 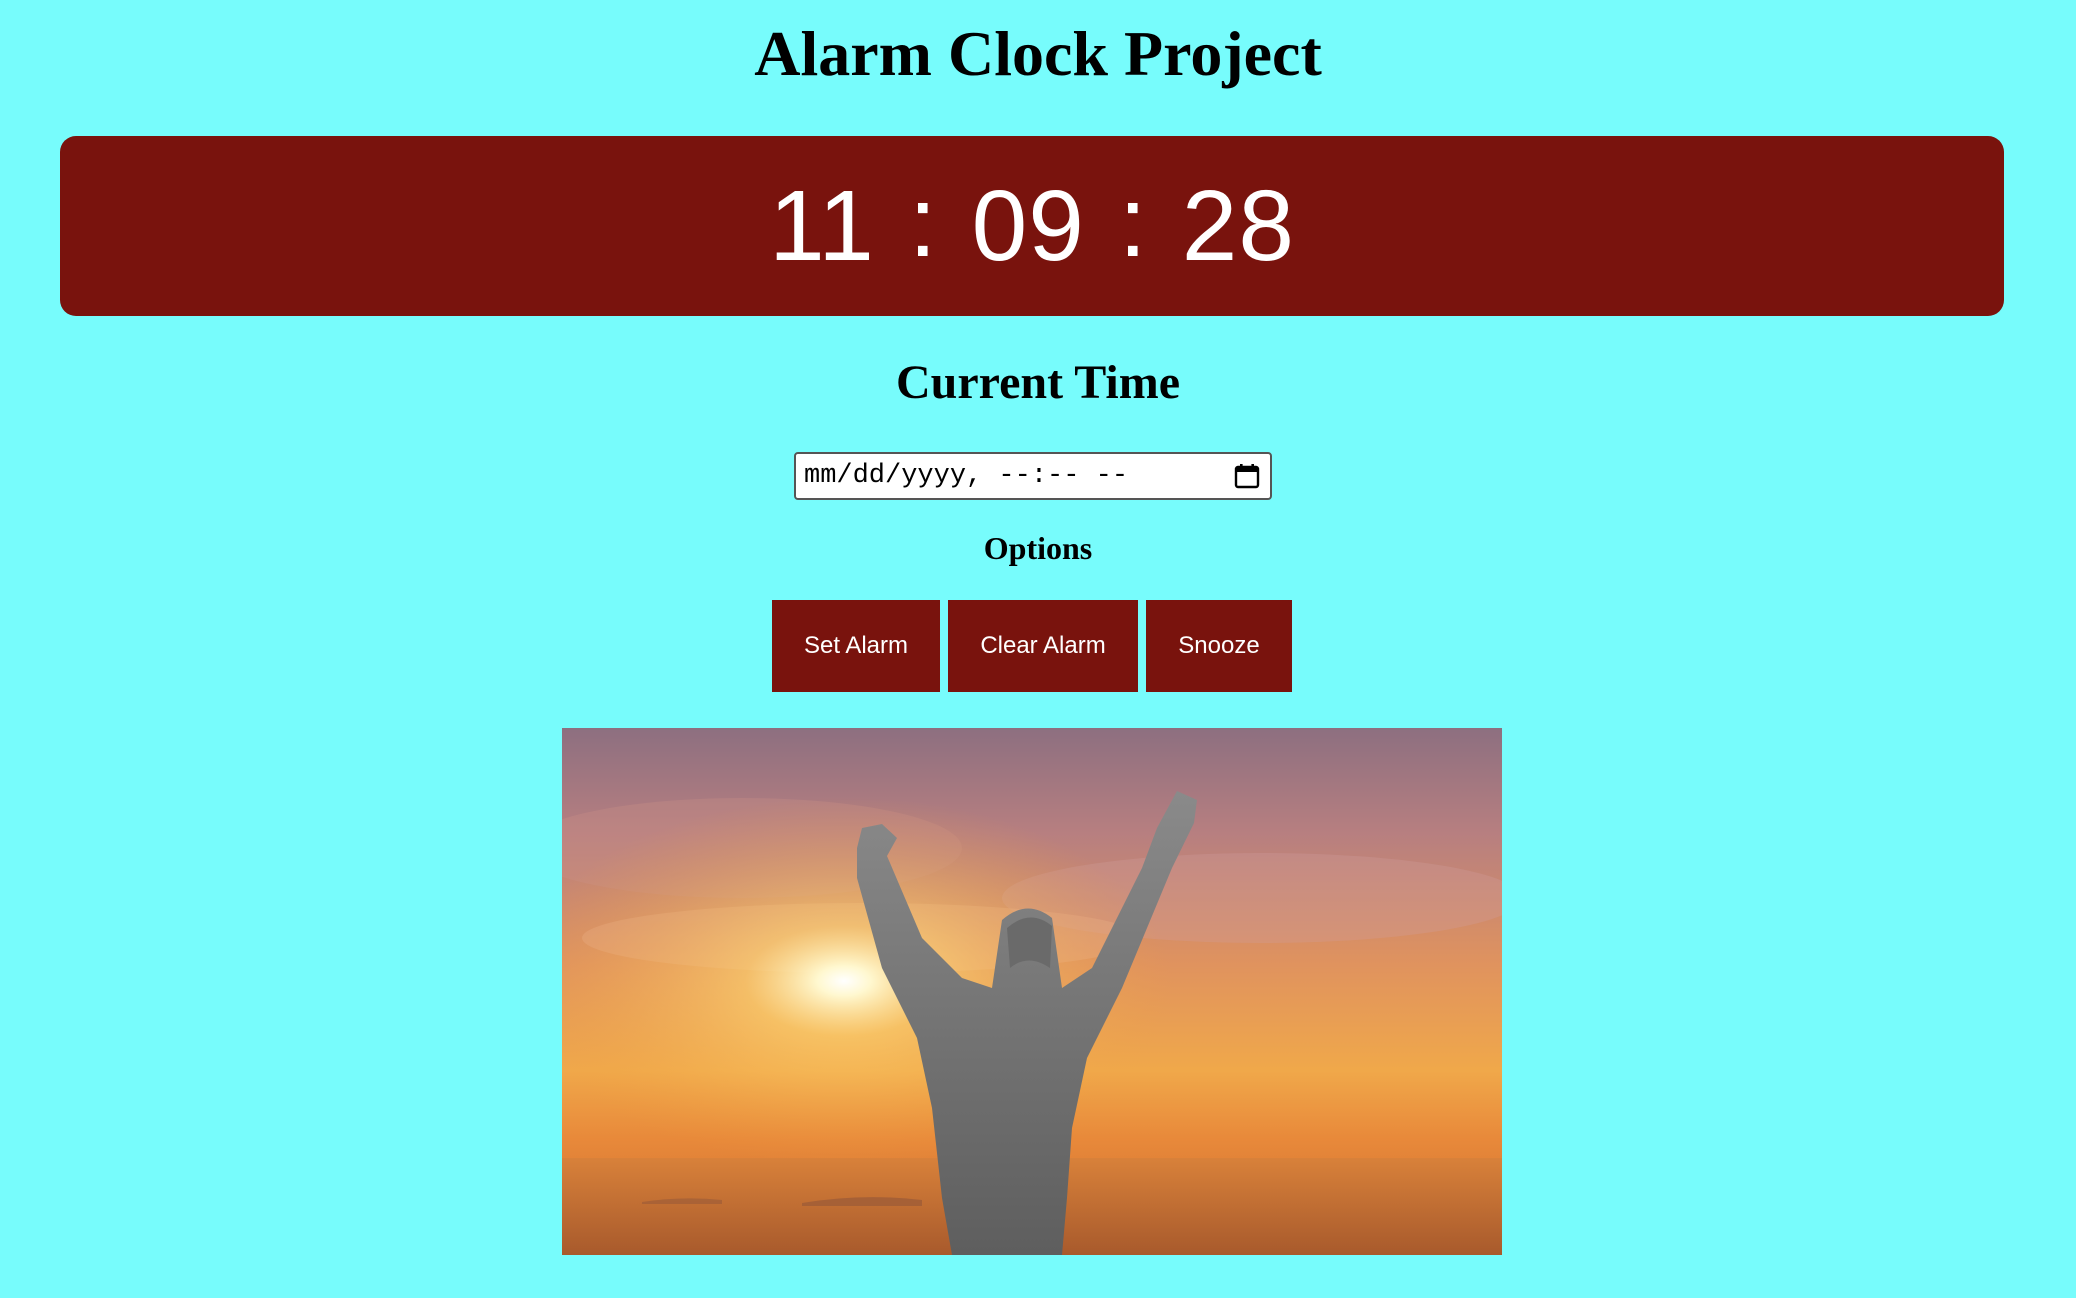 I want to click on clock-hours: 11, so click(x=822, y=226).